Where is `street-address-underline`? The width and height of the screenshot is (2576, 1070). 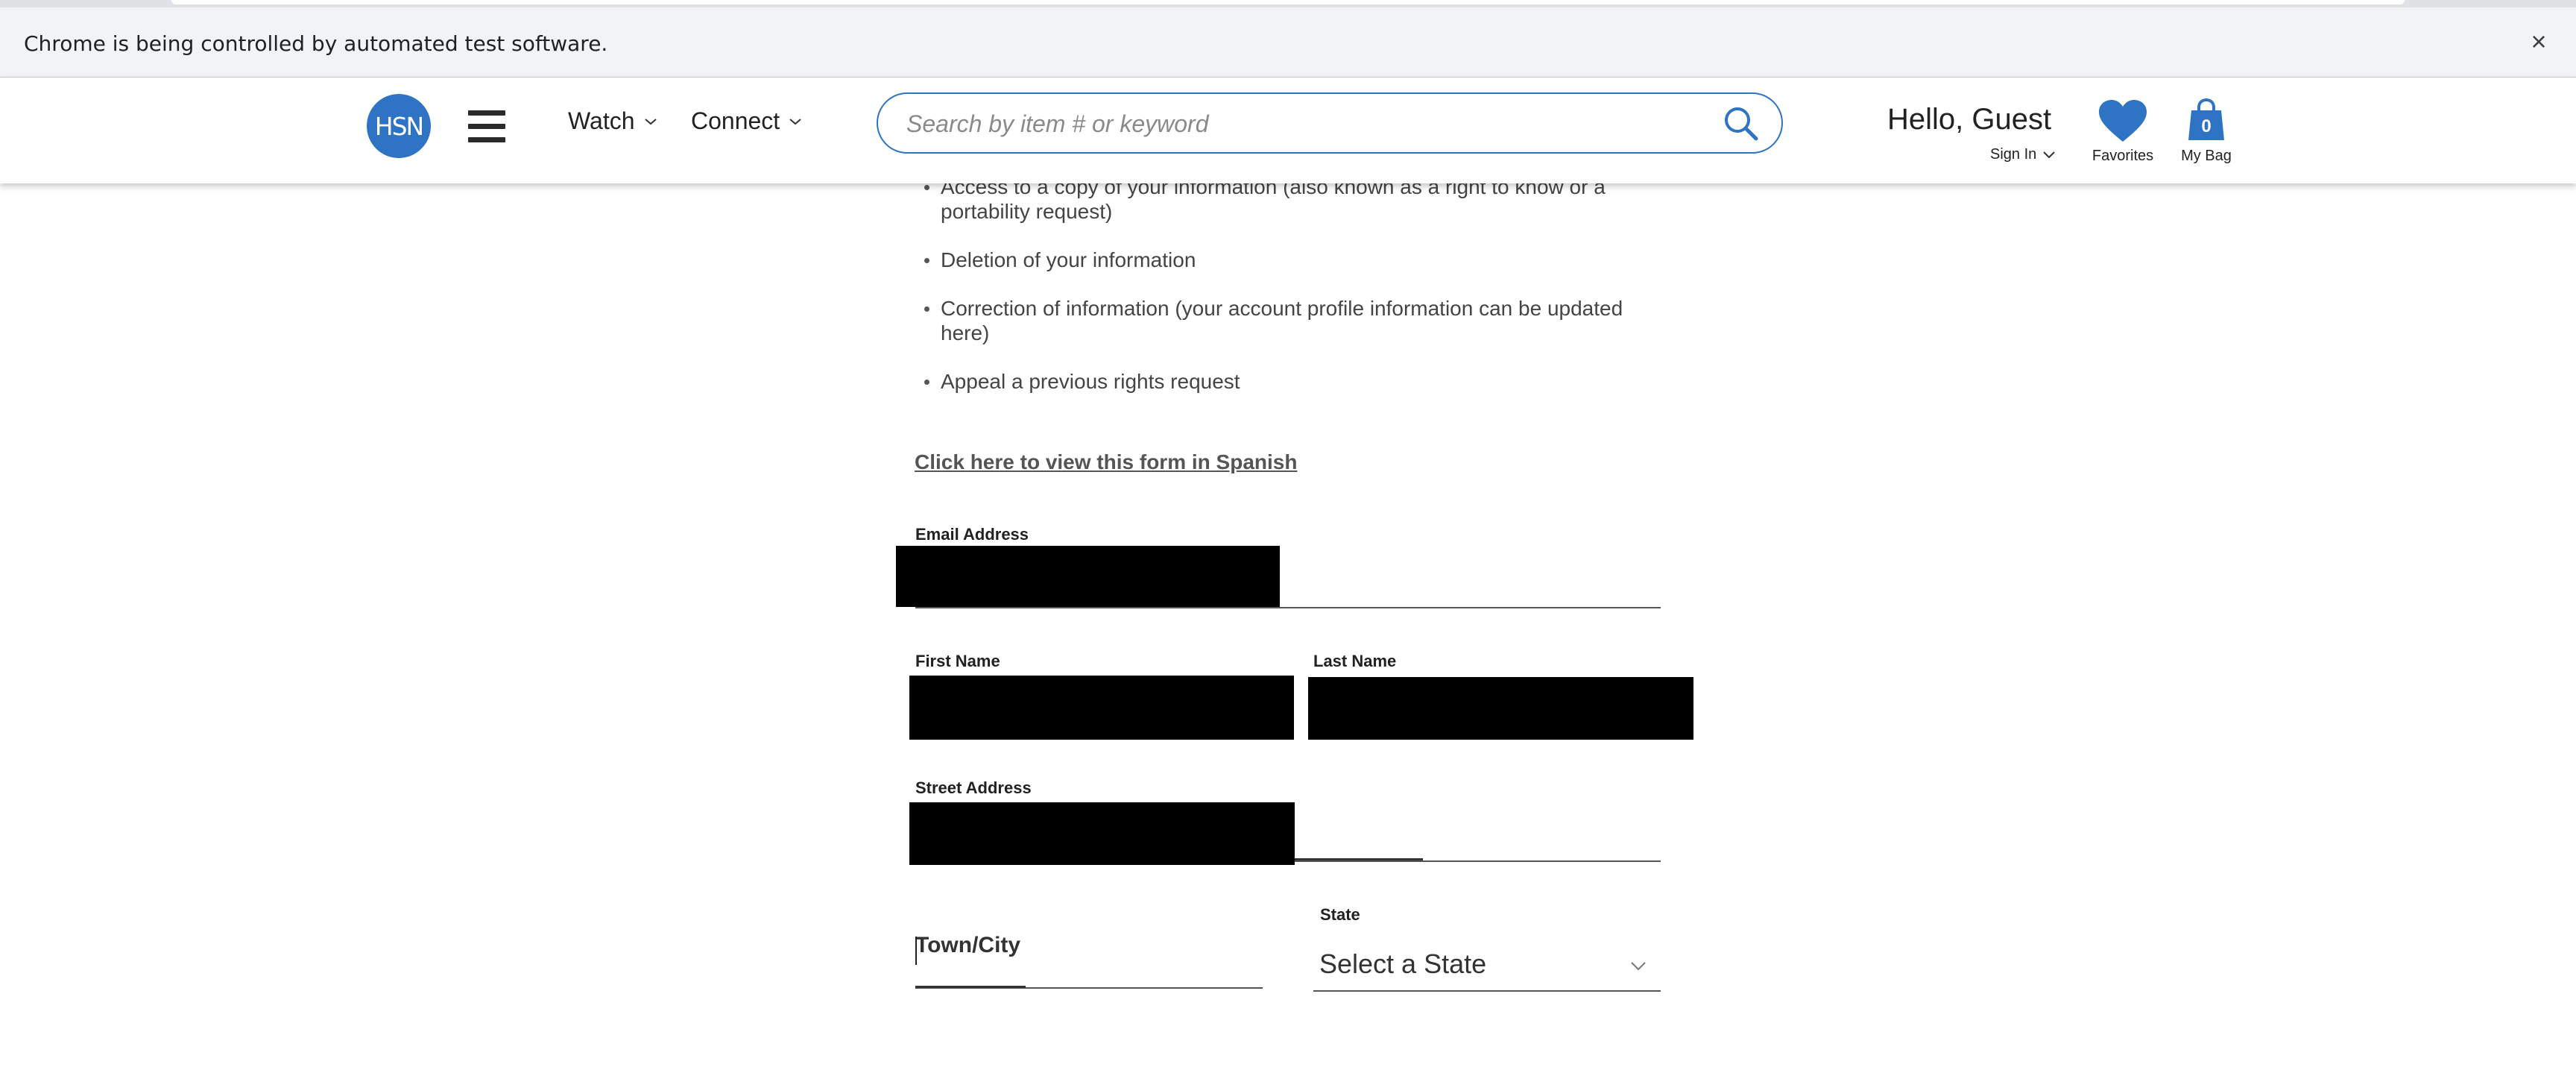 street-address-underline is located at coordinates (1478, 861).